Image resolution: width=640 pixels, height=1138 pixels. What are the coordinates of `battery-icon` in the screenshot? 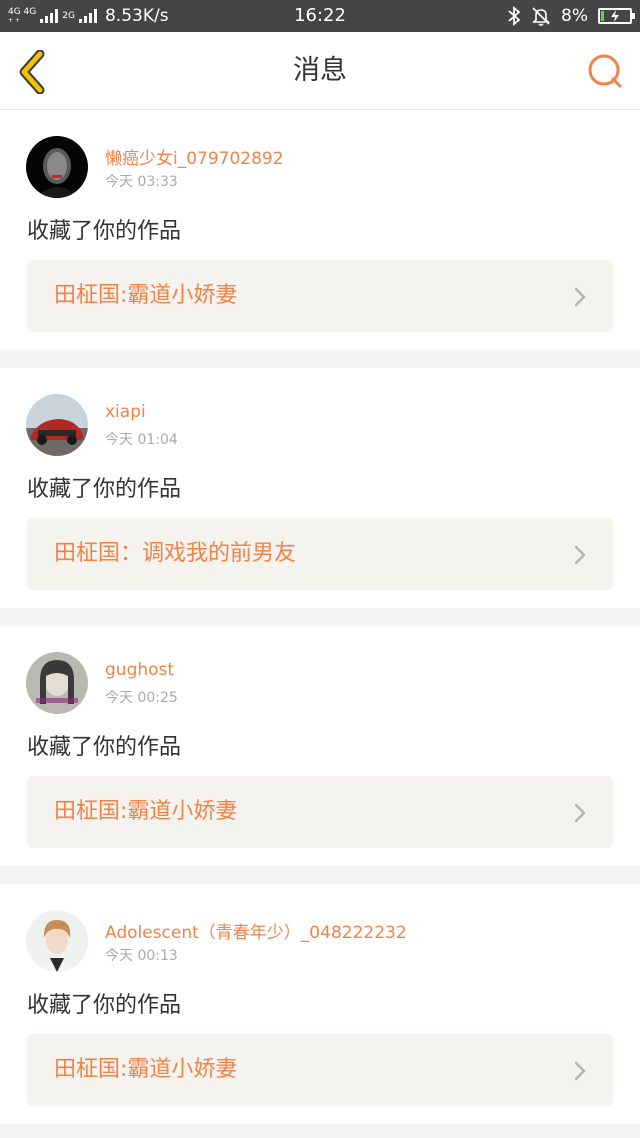 It's located at (616, 16).